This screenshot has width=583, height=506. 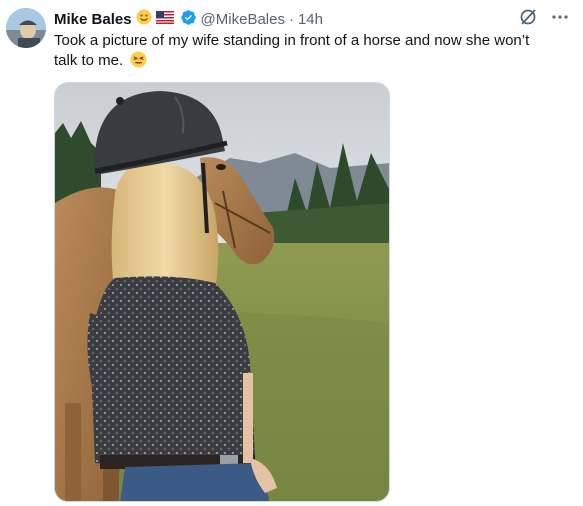 I want to click on user-handle: @MikeBales, so click(x=243, y=19).